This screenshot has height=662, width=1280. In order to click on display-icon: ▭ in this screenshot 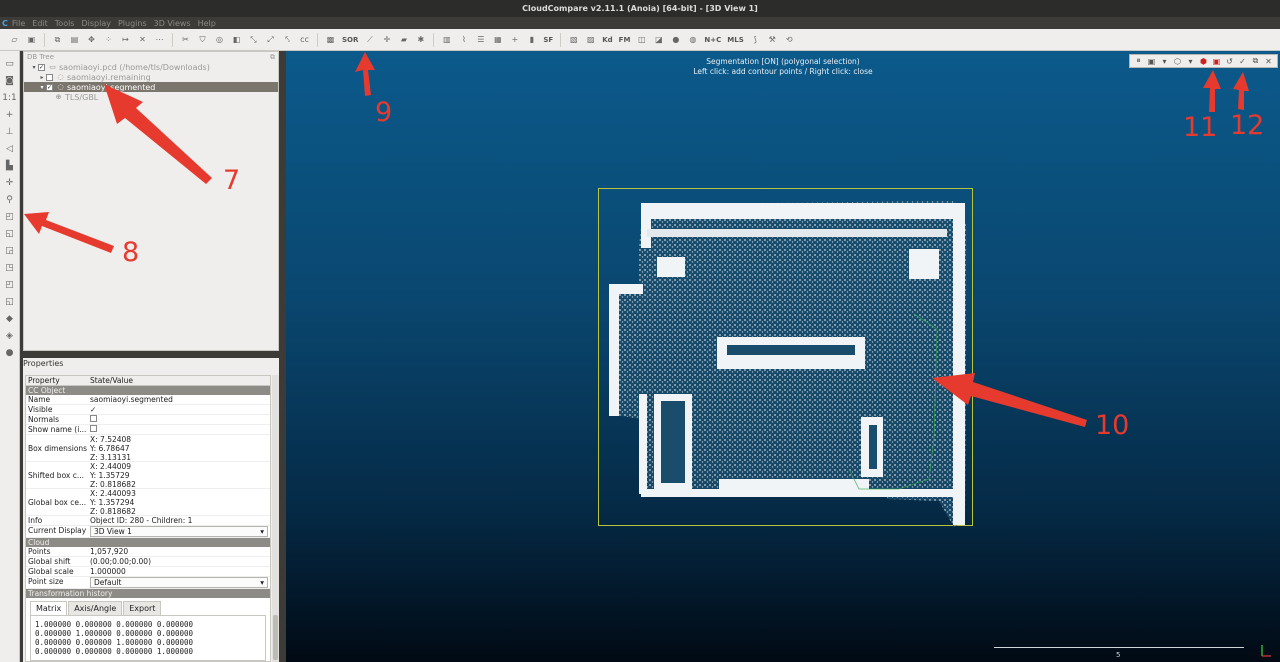, I will do `click(9, 63)`.